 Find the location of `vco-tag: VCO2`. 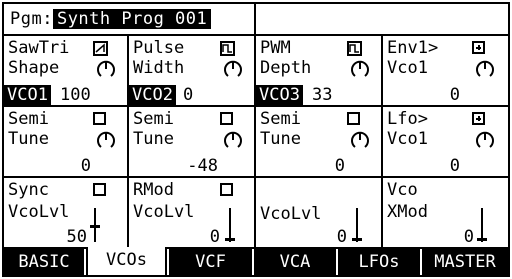

vco-tag: VCO2 is located at coordinates (152, 95).